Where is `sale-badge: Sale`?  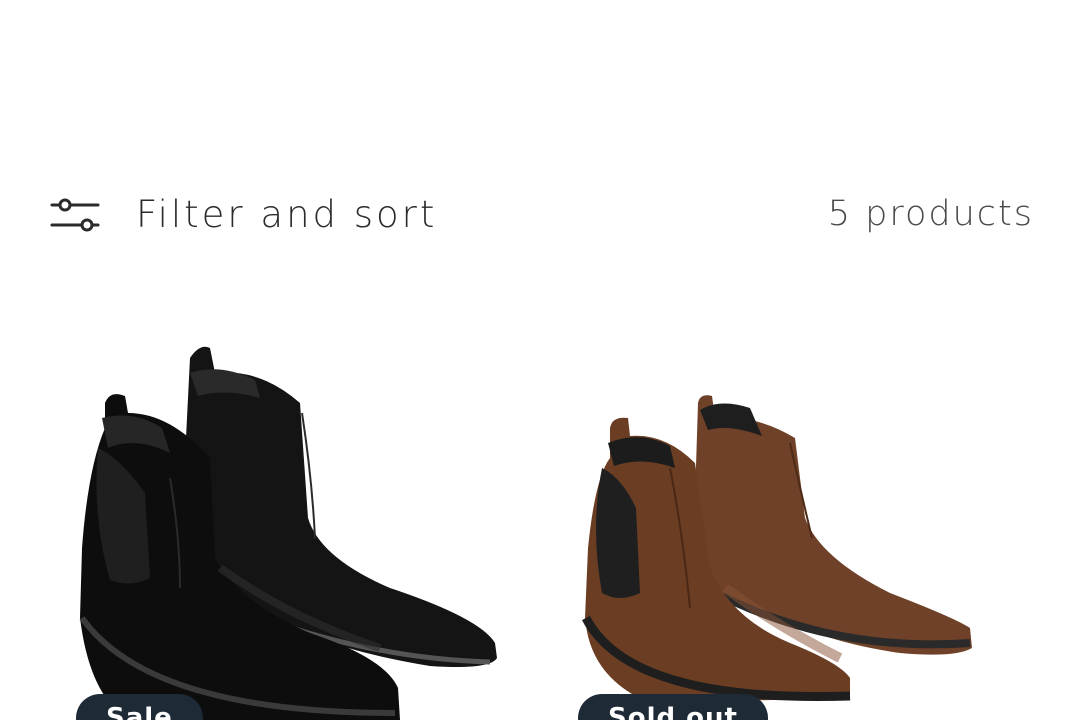 sale-badge: Sale is located at coordinates (139, 707).